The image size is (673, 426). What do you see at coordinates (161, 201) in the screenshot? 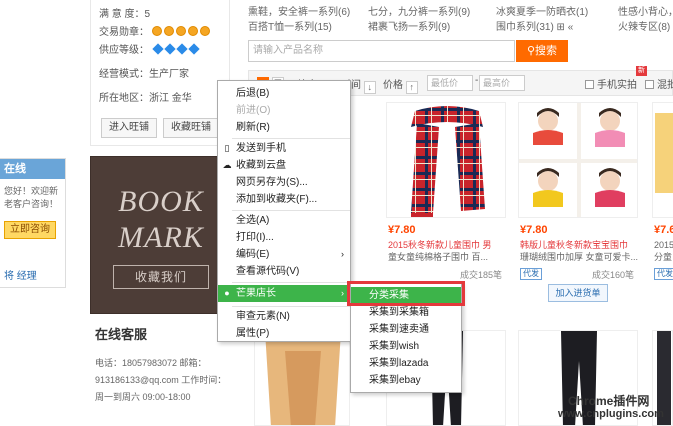
I see `banner-line1: BOOK` at bounding box center [161, 201].